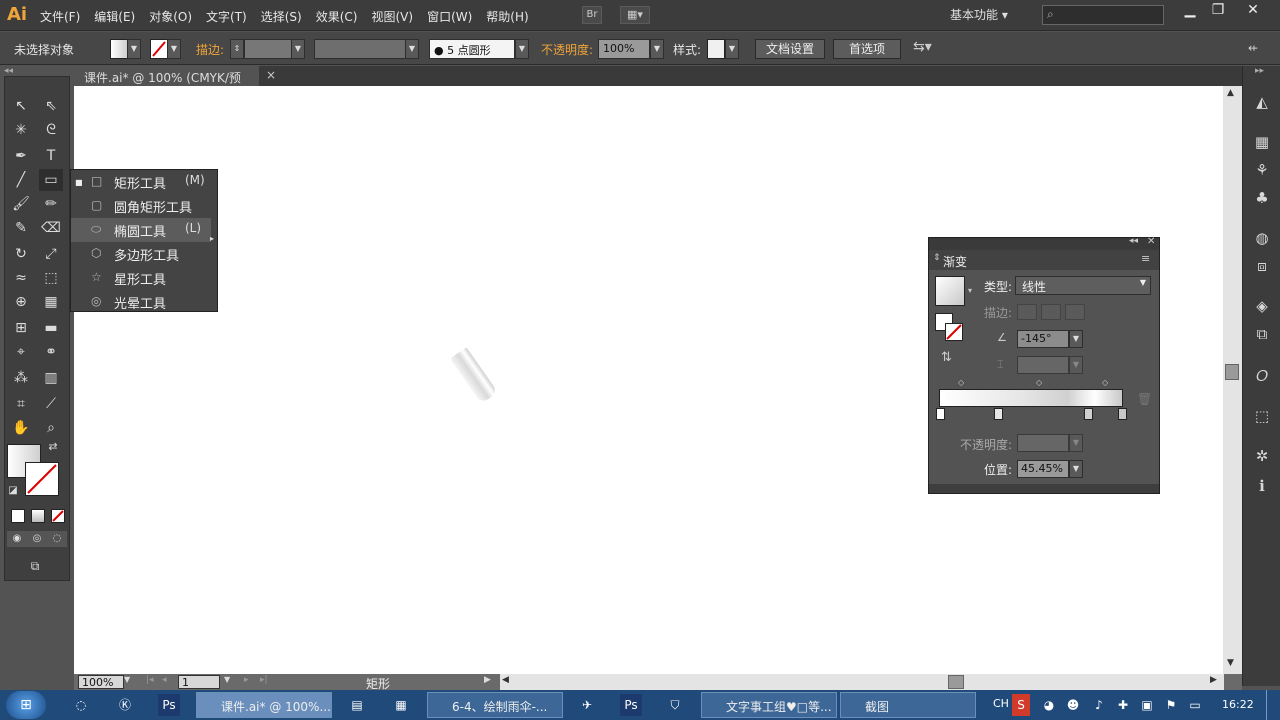 Image resolution: width=1280 pixels, height=720 pixels. Describe the element at coordinates (337, 16) in the screenshot. I see `menu-effect: 效果(C)` at that location.